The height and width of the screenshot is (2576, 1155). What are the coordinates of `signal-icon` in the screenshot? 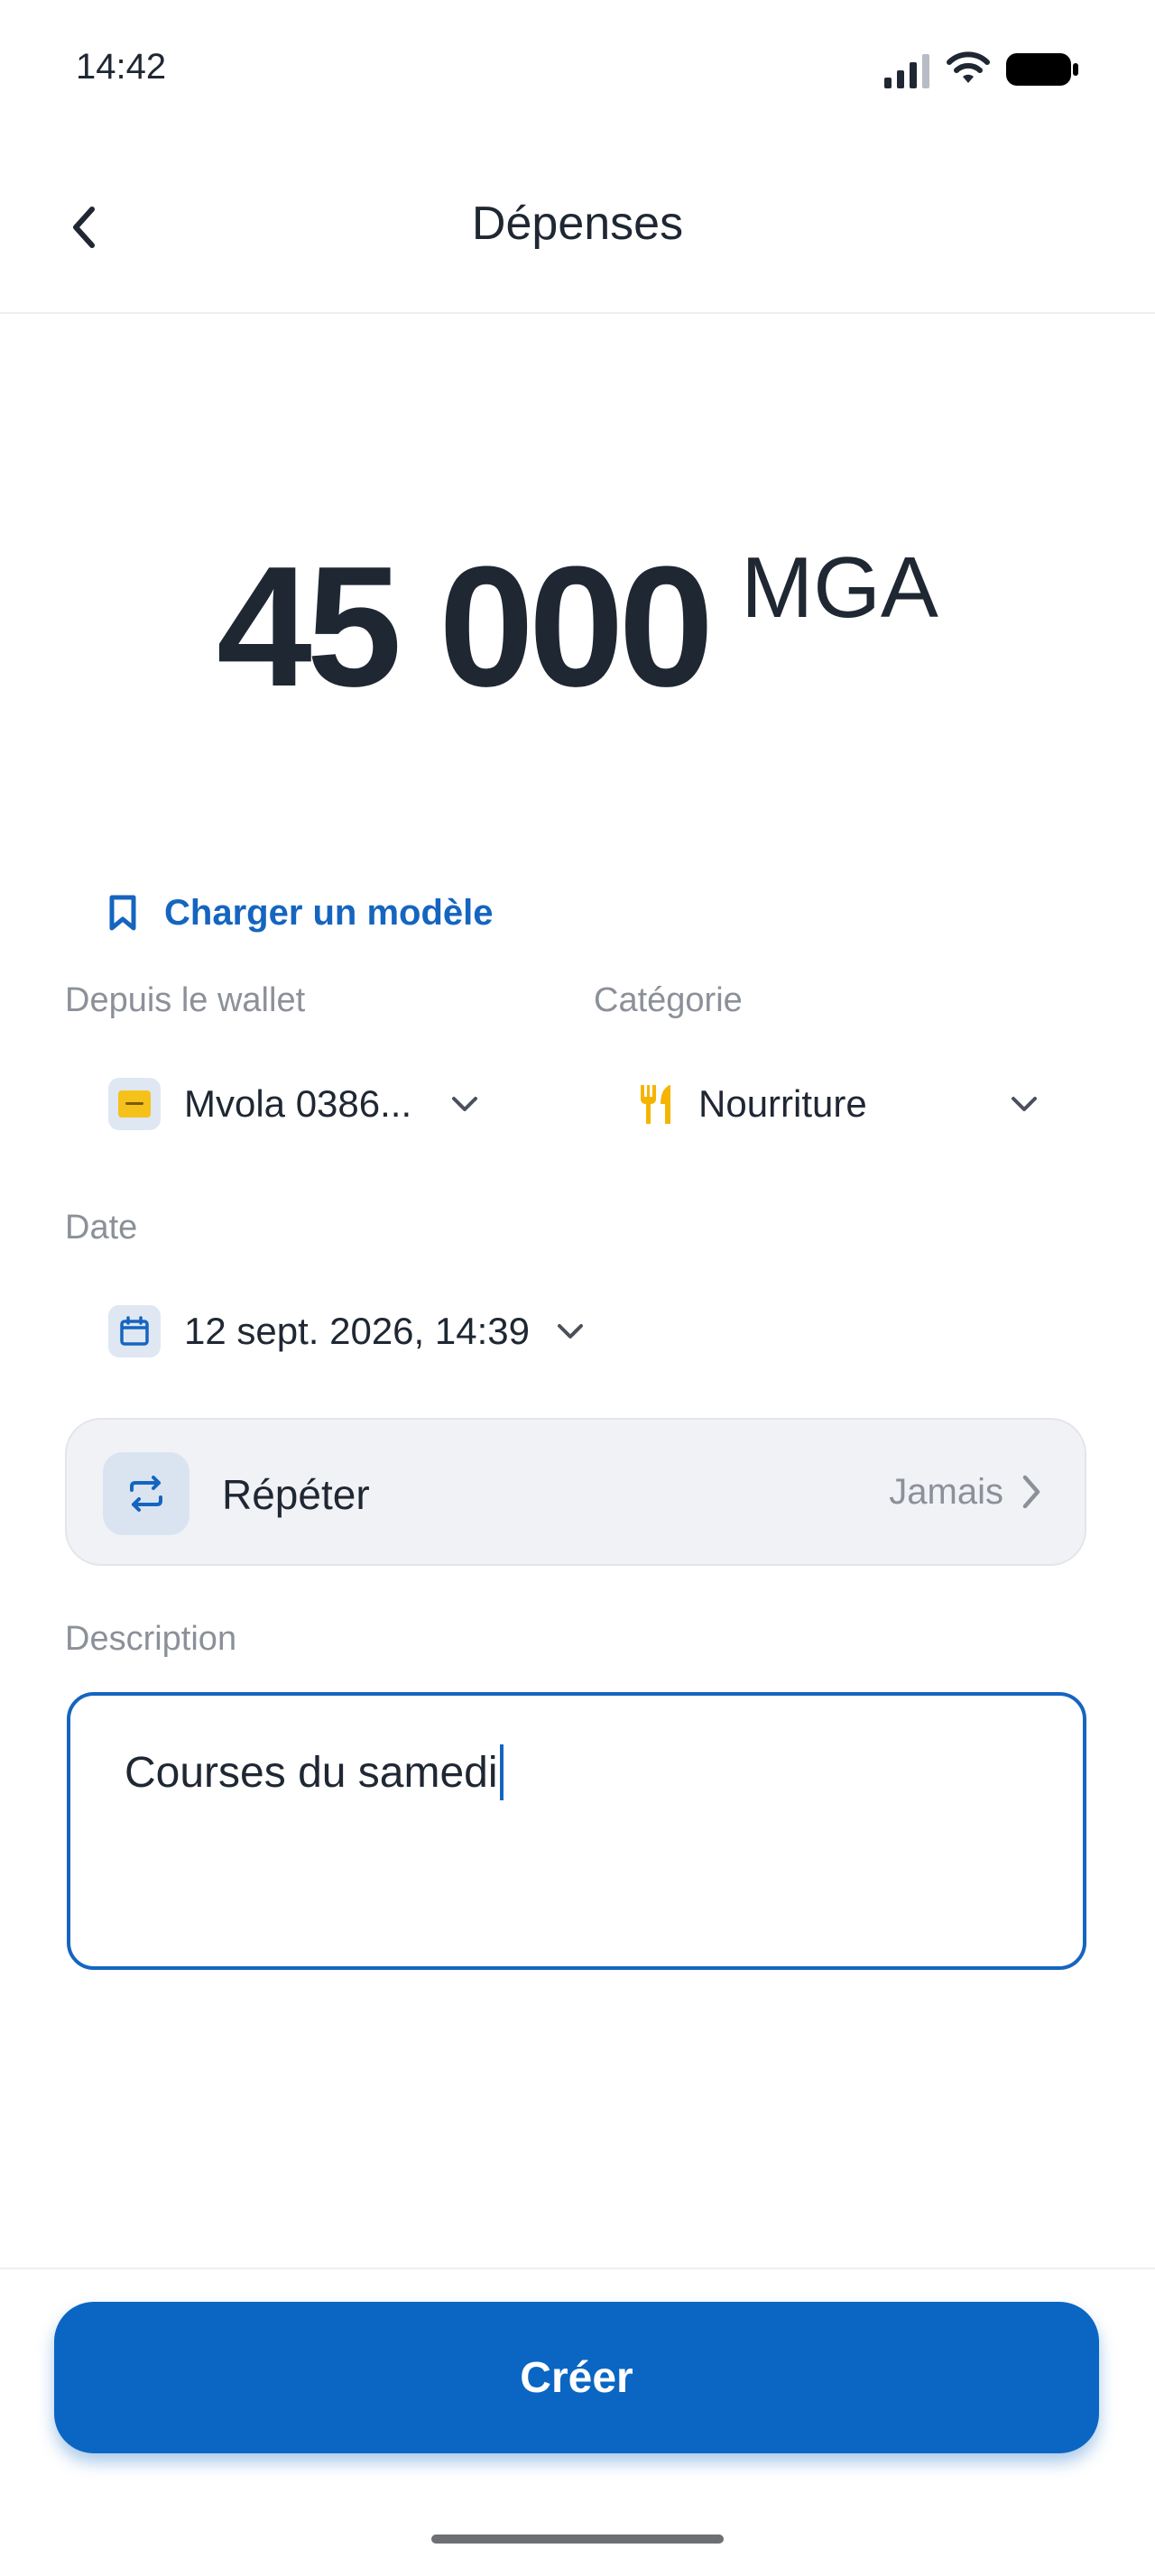 It's located at (906, 71).